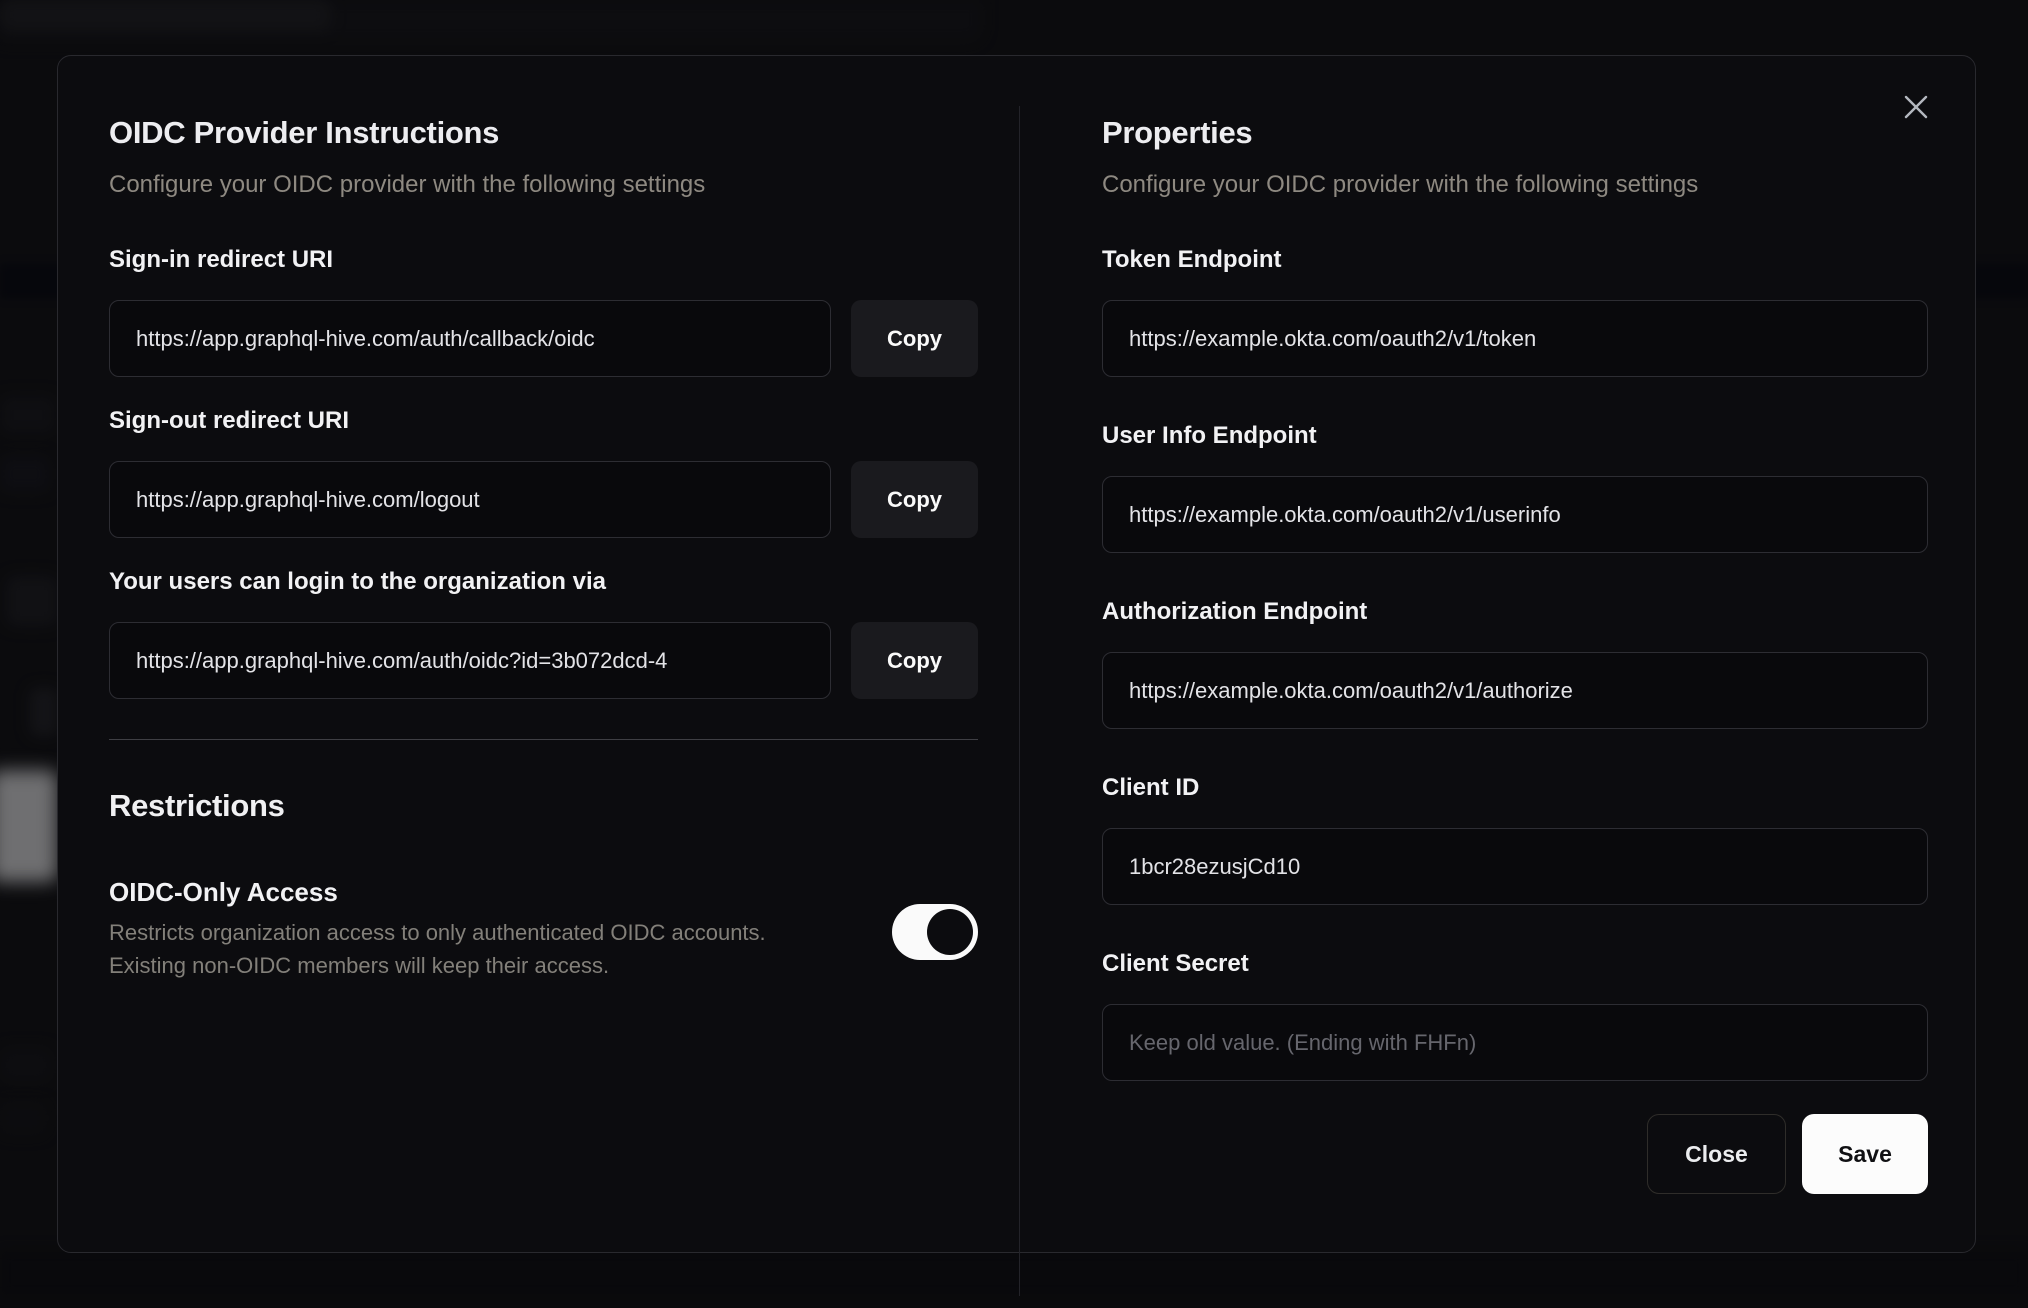  What do you see at coordinates (950, 932) in the screenshot?
I see `toggle-knob` at bounding box center [950, 932].